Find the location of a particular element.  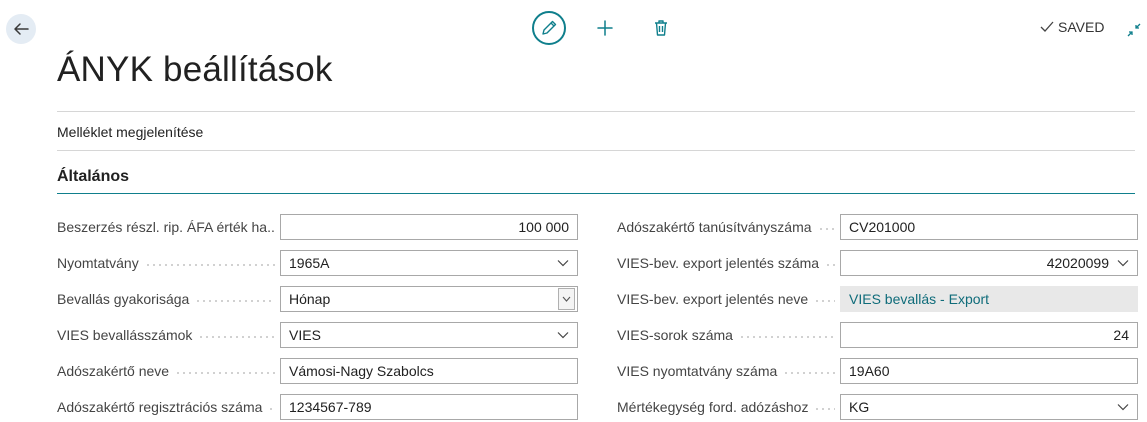

vies-rows-input: 24 is located at coordinates (989, 335).